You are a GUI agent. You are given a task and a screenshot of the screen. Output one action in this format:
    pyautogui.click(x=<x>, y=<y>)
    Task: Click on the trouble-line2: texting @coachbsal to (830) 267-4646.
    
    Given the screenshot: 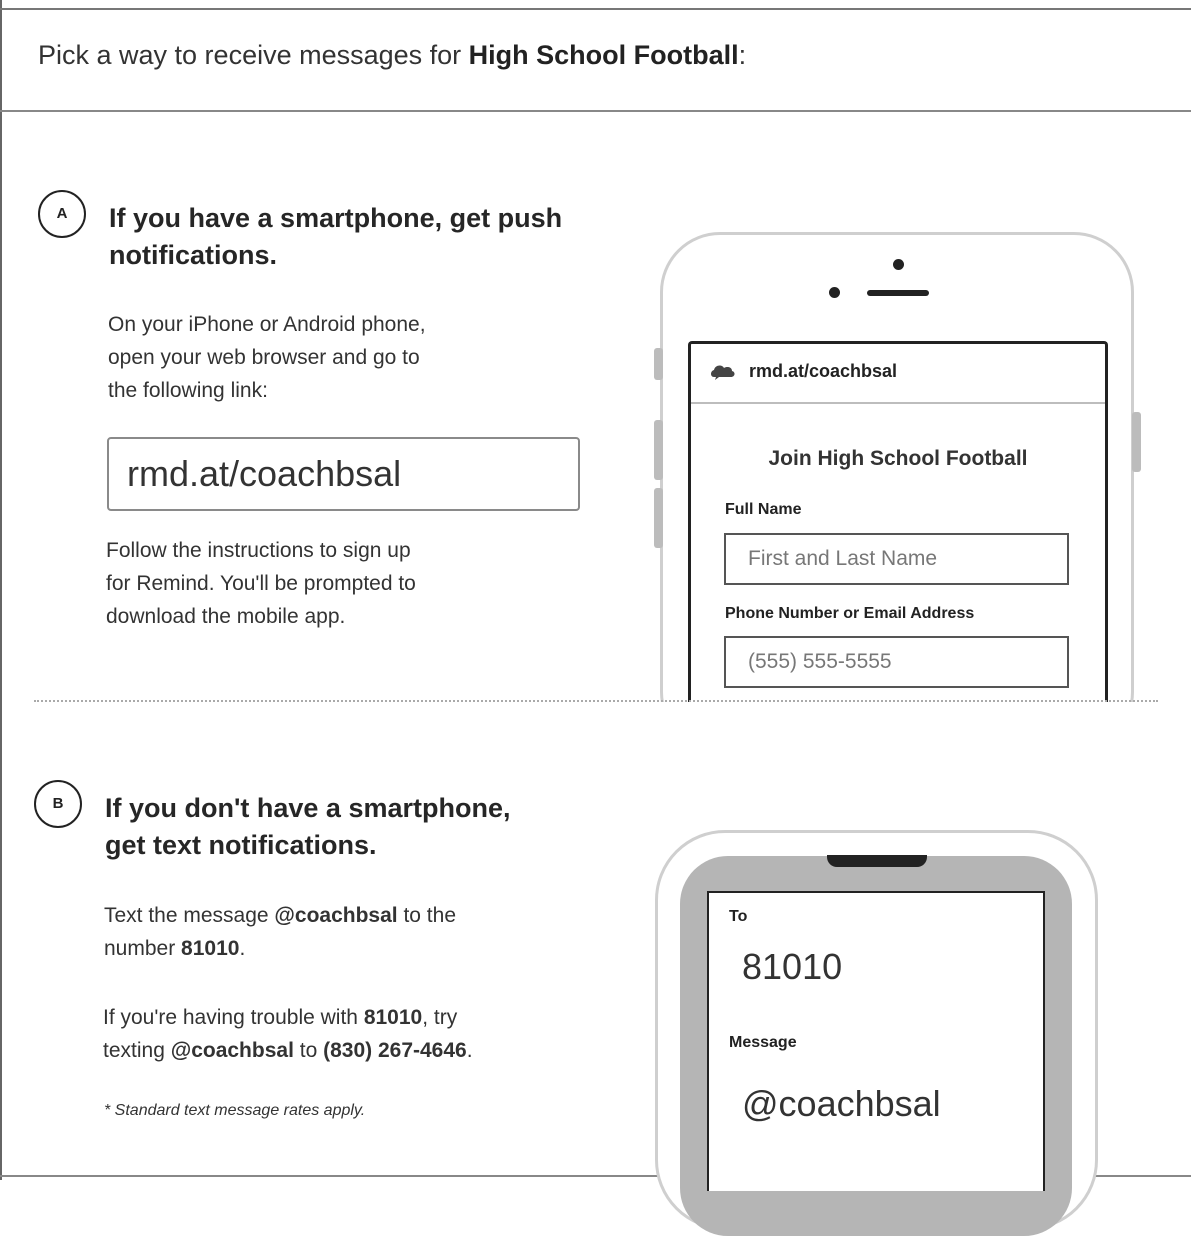 What is the action you would take?
    pyautogui.click(x=288, y=1050)
    